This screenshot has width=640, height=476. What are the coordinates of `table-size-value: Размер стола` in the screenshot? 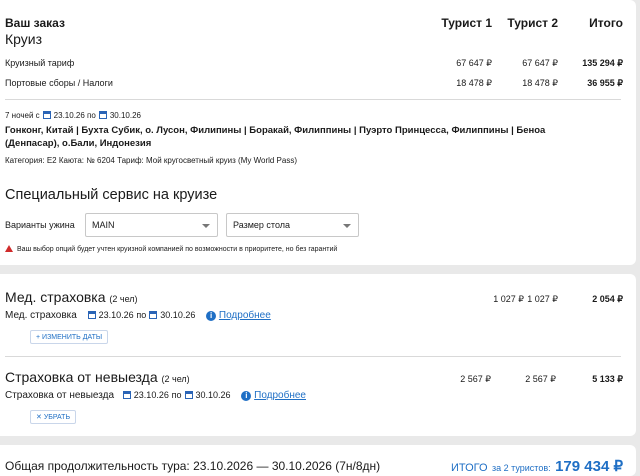 It's located at (262, 225).